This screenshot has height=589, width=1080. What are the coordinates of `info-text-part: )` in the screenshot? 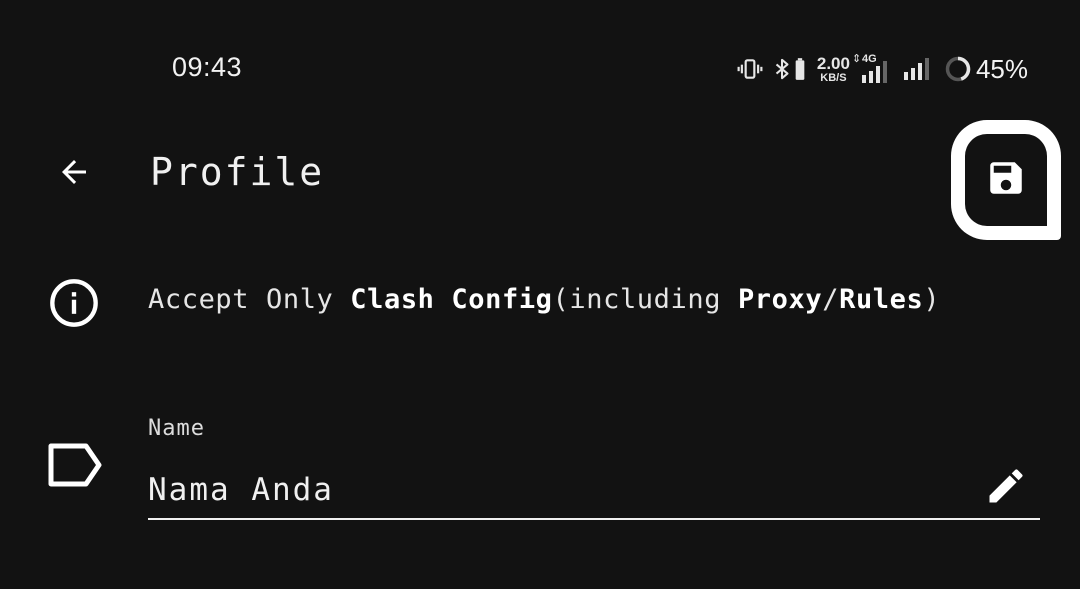 It's located at (932, 299).